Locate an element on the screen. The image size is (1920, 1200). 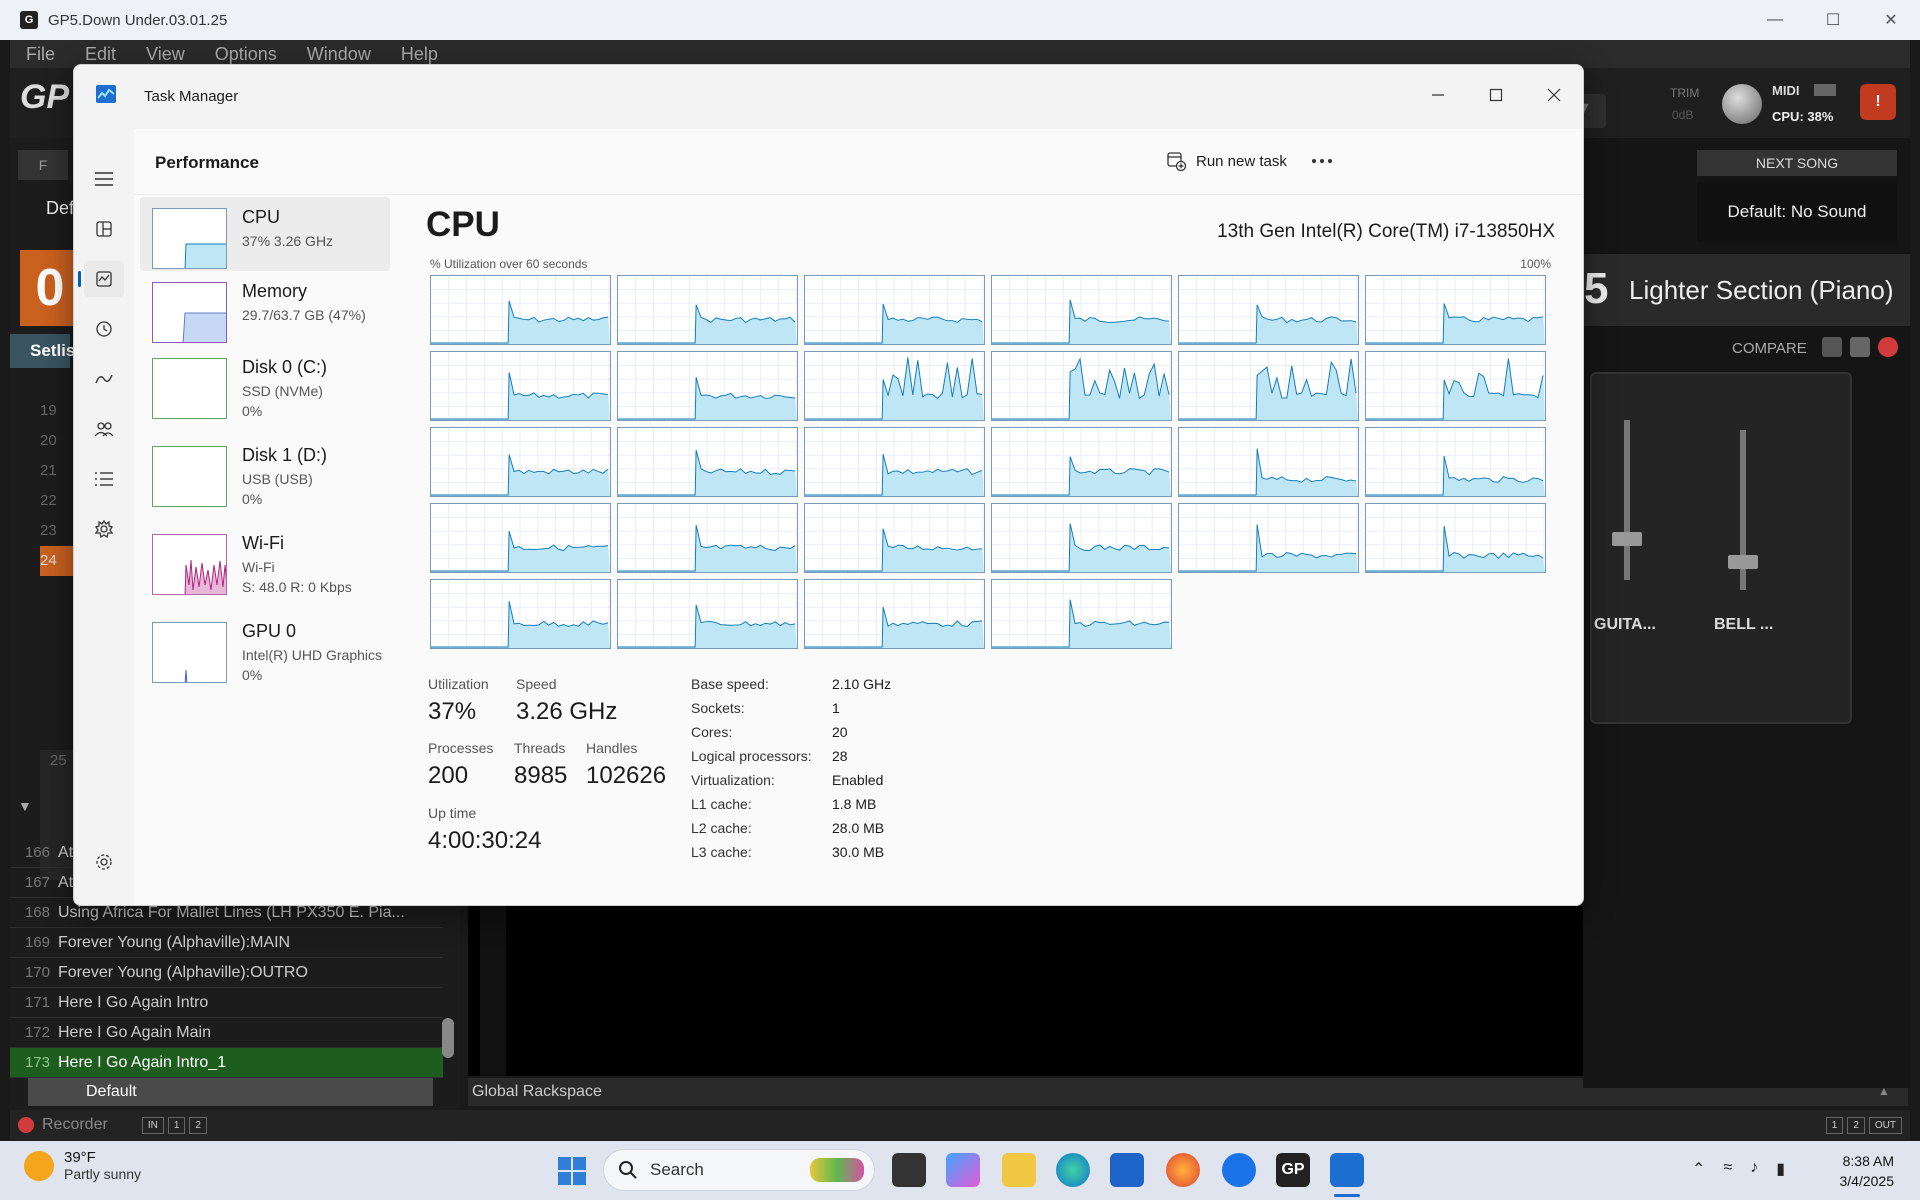
setlist-row: 172 Here I Go Again Main is located at coordinates (226, 1033).